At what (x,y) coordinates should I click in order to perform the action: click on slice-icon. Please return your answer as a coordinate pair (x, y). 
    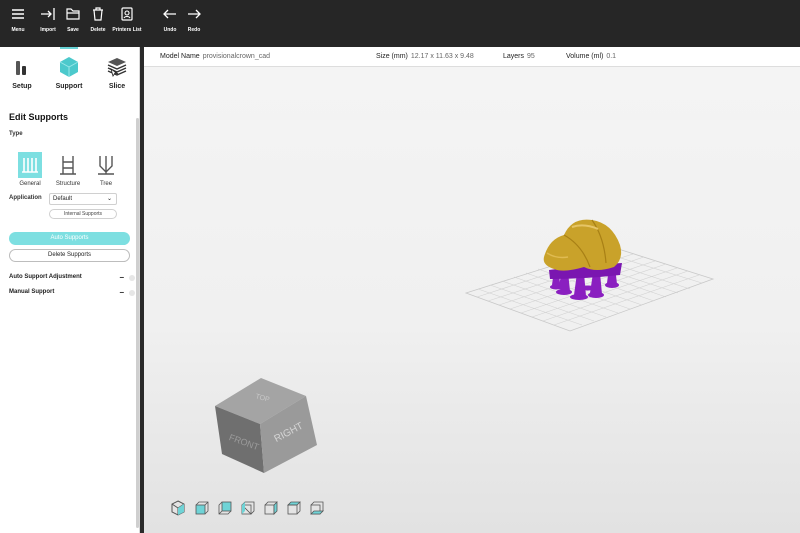
    Looking at the image, I should click on (117, 67).